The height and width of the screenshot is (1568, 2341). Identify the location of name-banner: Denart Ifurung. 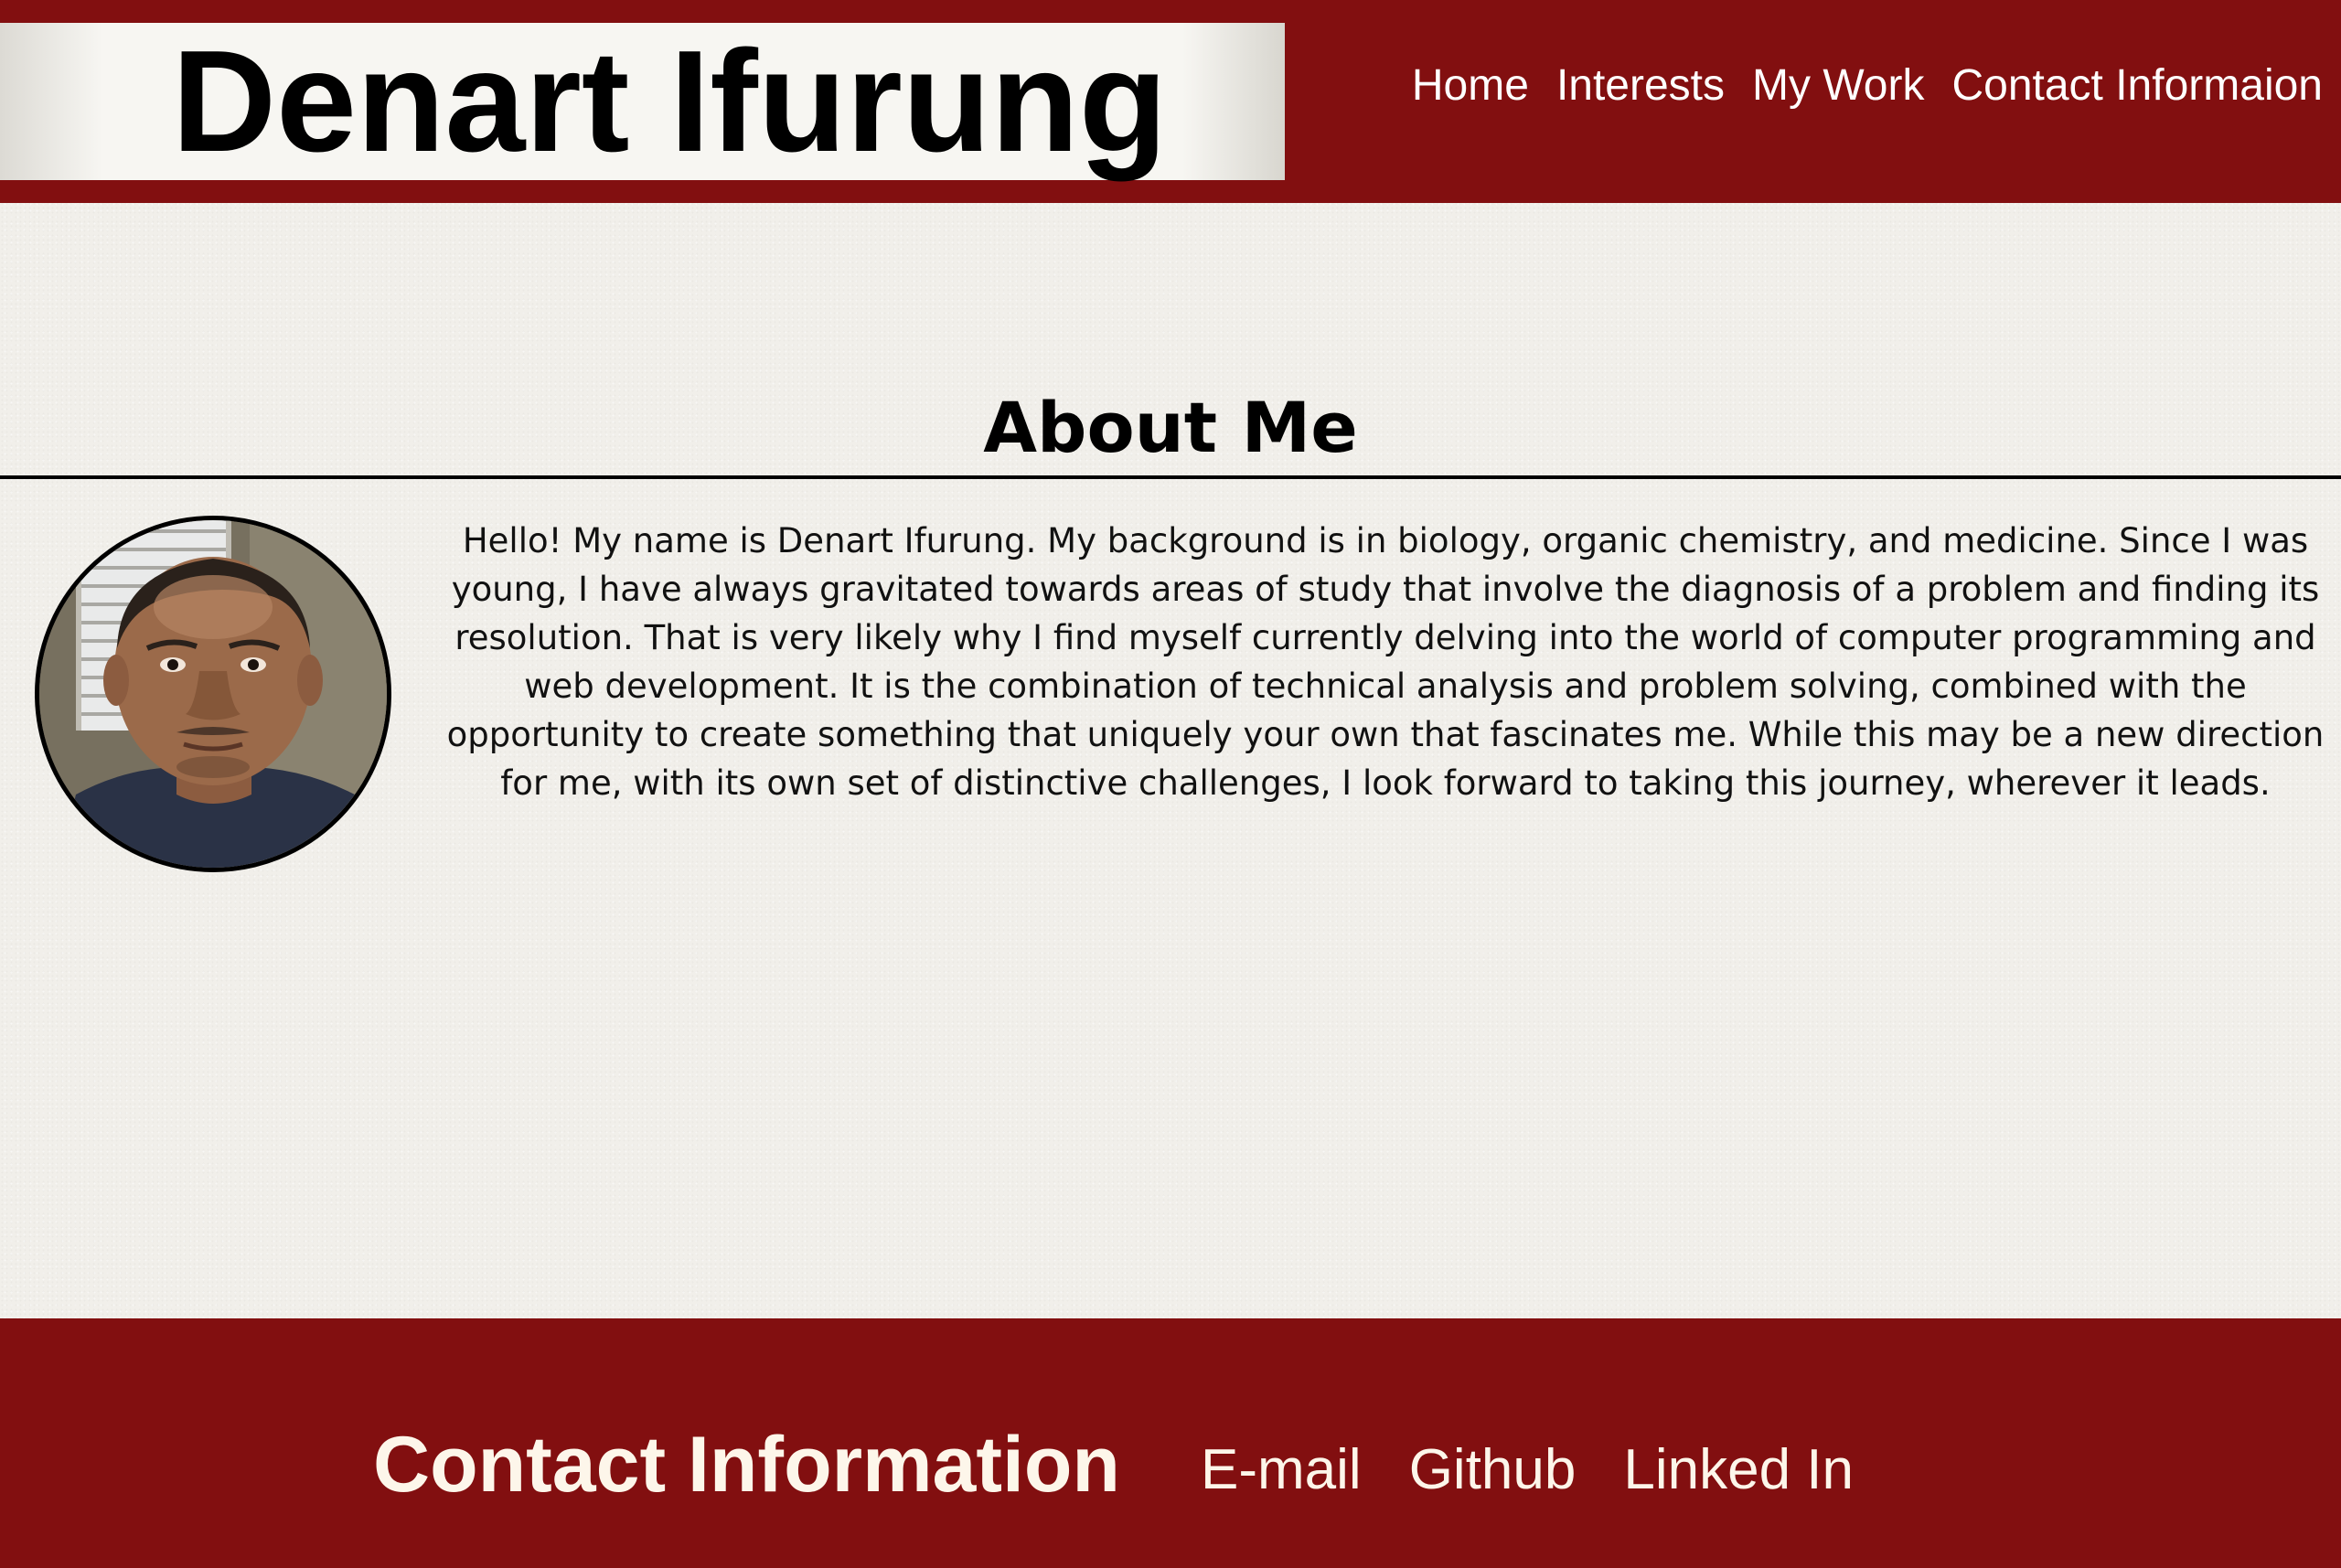
(643, 101).